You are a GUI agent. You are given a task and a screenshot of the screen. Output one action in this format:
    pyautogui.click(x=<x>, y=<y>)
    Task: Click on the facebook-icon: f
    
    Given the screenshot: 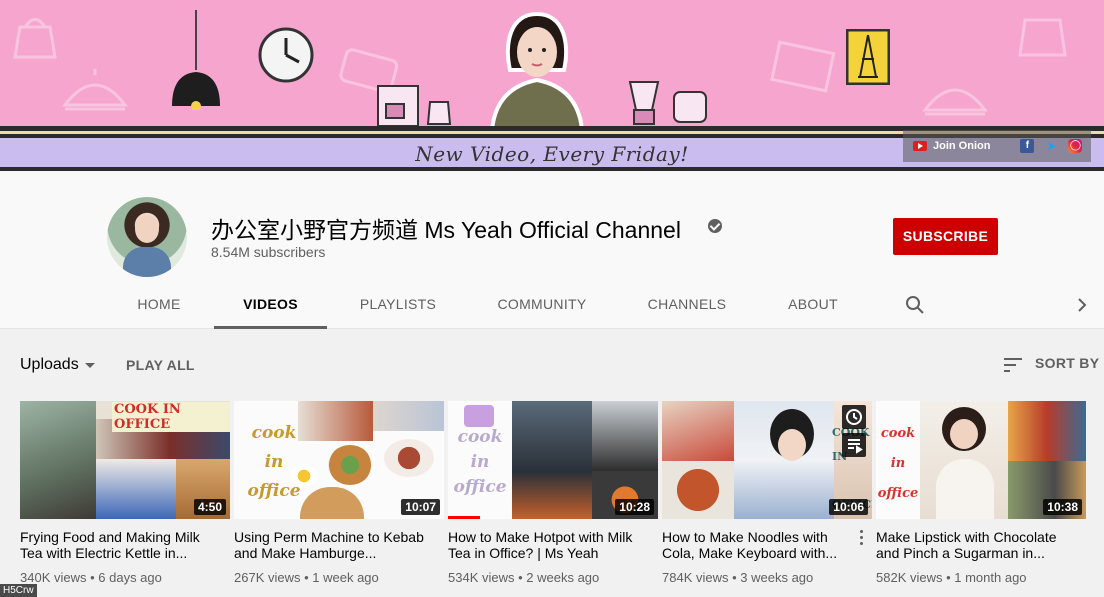 What is the action you would take?
    pyautogui.click(x=1027, y=146)
    